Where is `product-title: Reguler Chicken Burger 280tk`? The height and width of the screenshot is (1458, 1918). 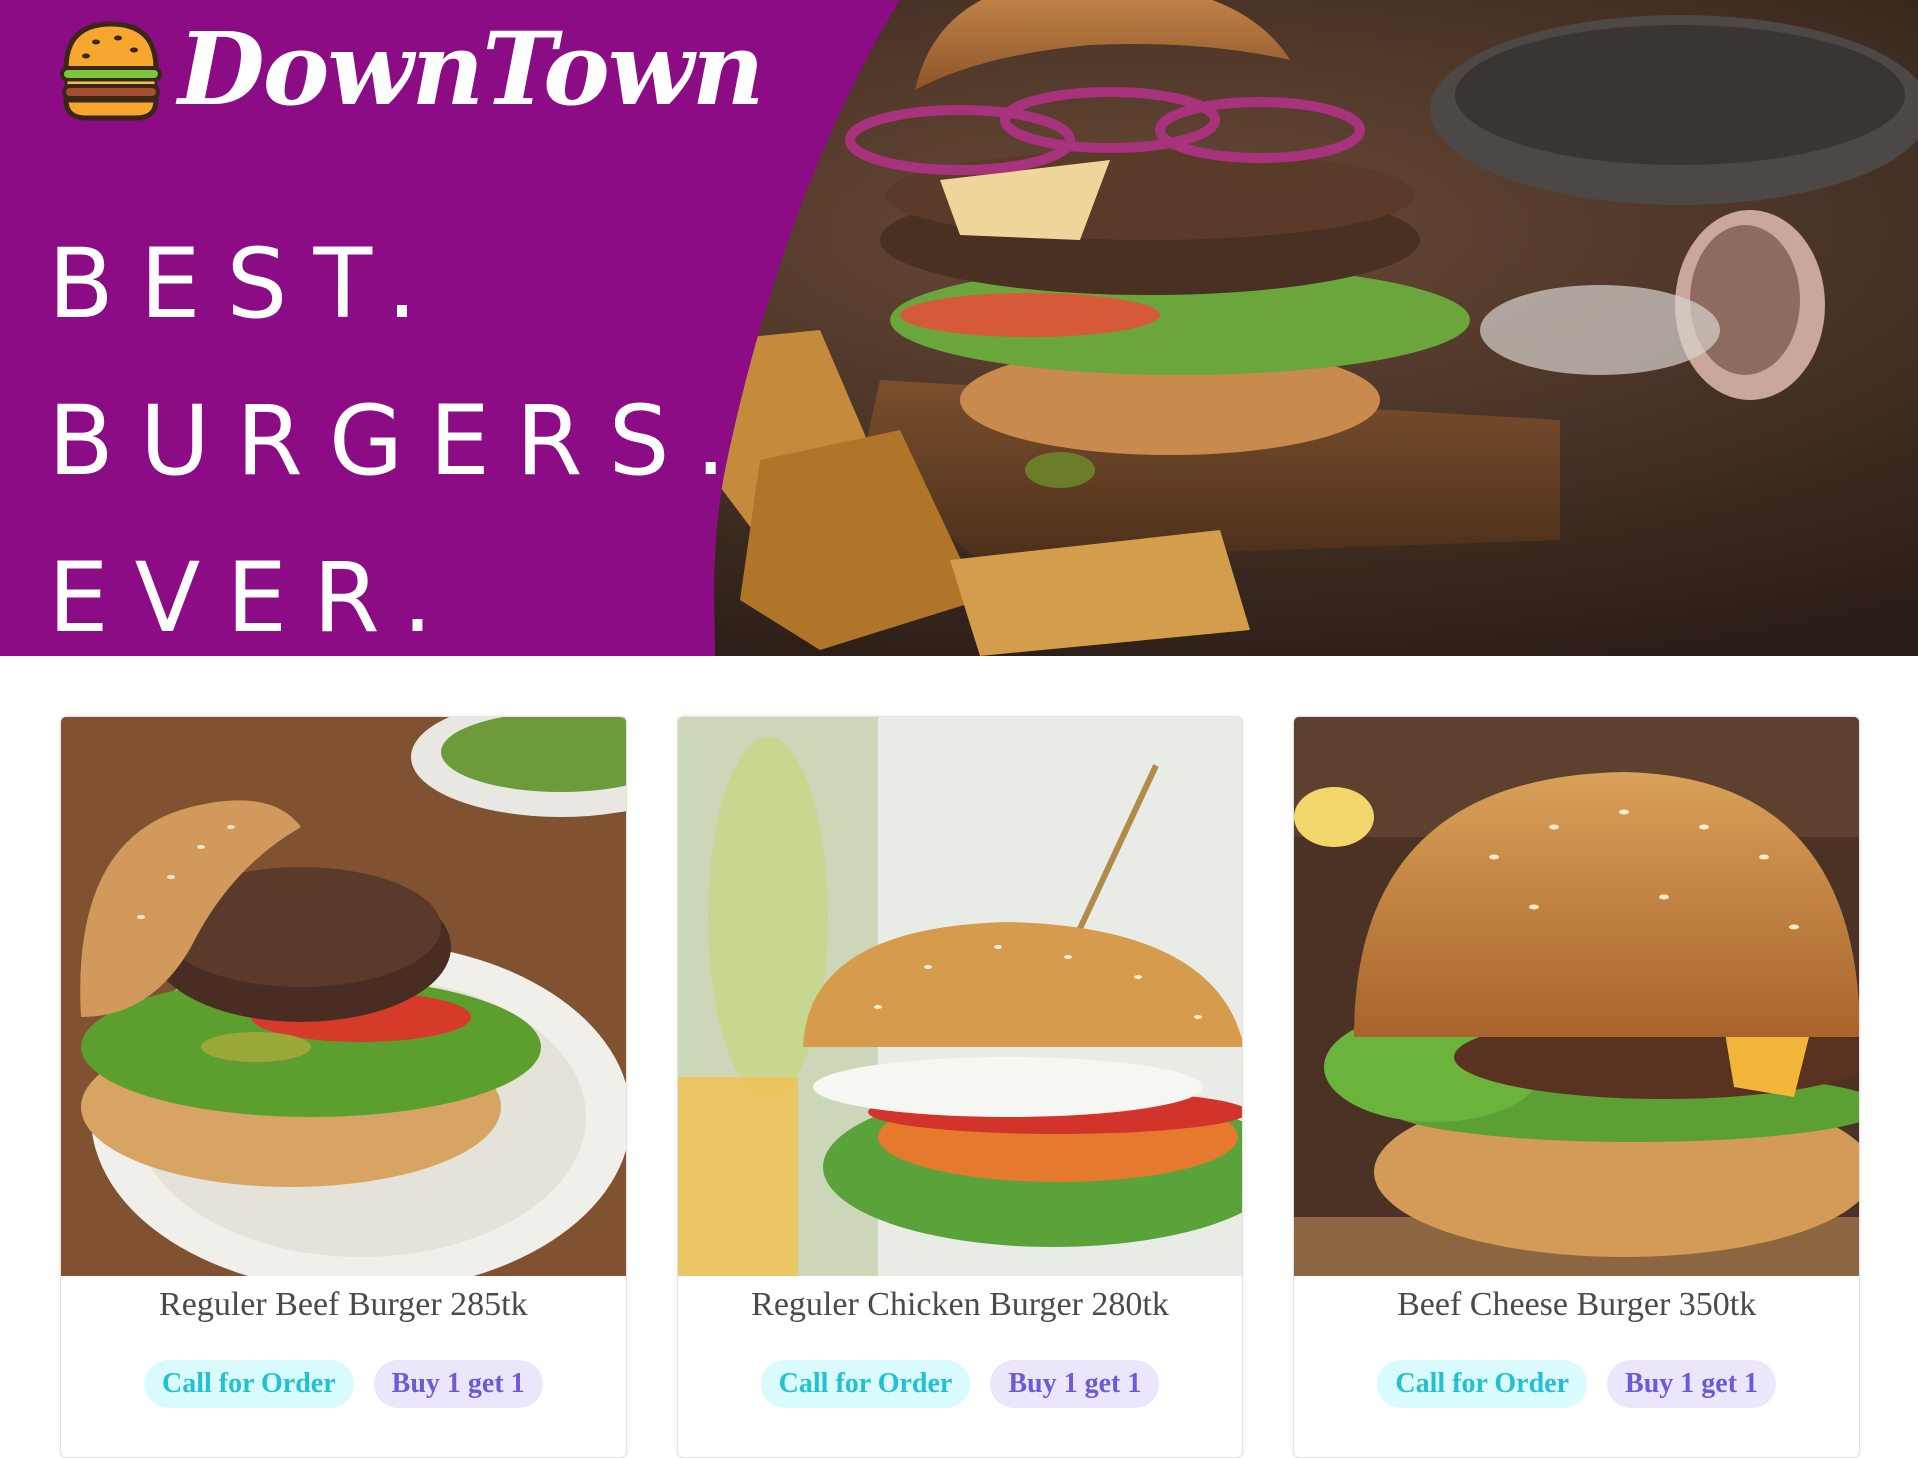 product-title: Reguler Chicken Burger 280tk is located at coordinates (960, 1304).